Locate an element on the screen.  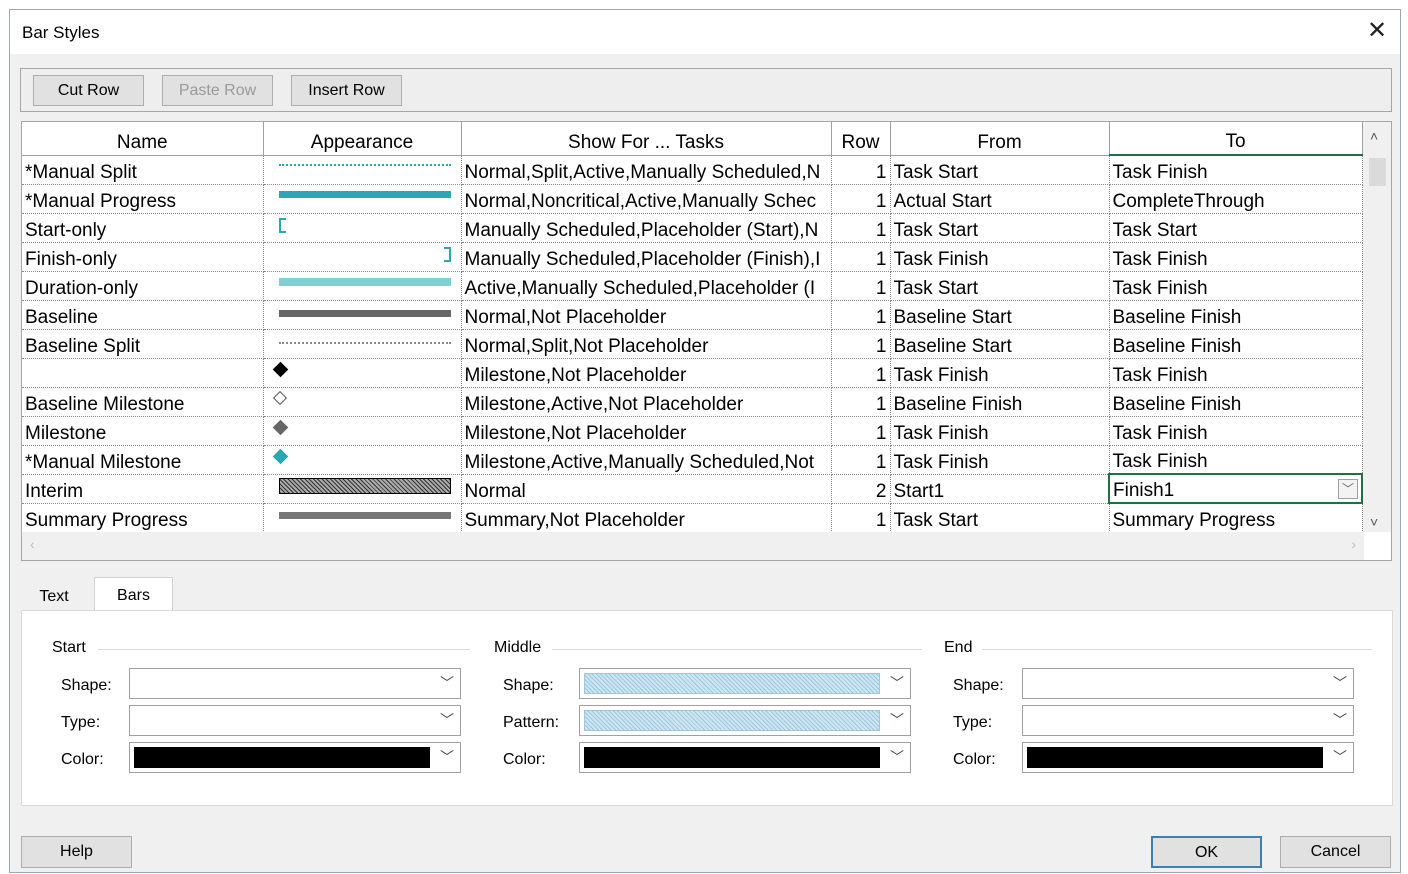
cell-show-for: Normal,Split,Not Placeholder is located at coordinates (646, 344).